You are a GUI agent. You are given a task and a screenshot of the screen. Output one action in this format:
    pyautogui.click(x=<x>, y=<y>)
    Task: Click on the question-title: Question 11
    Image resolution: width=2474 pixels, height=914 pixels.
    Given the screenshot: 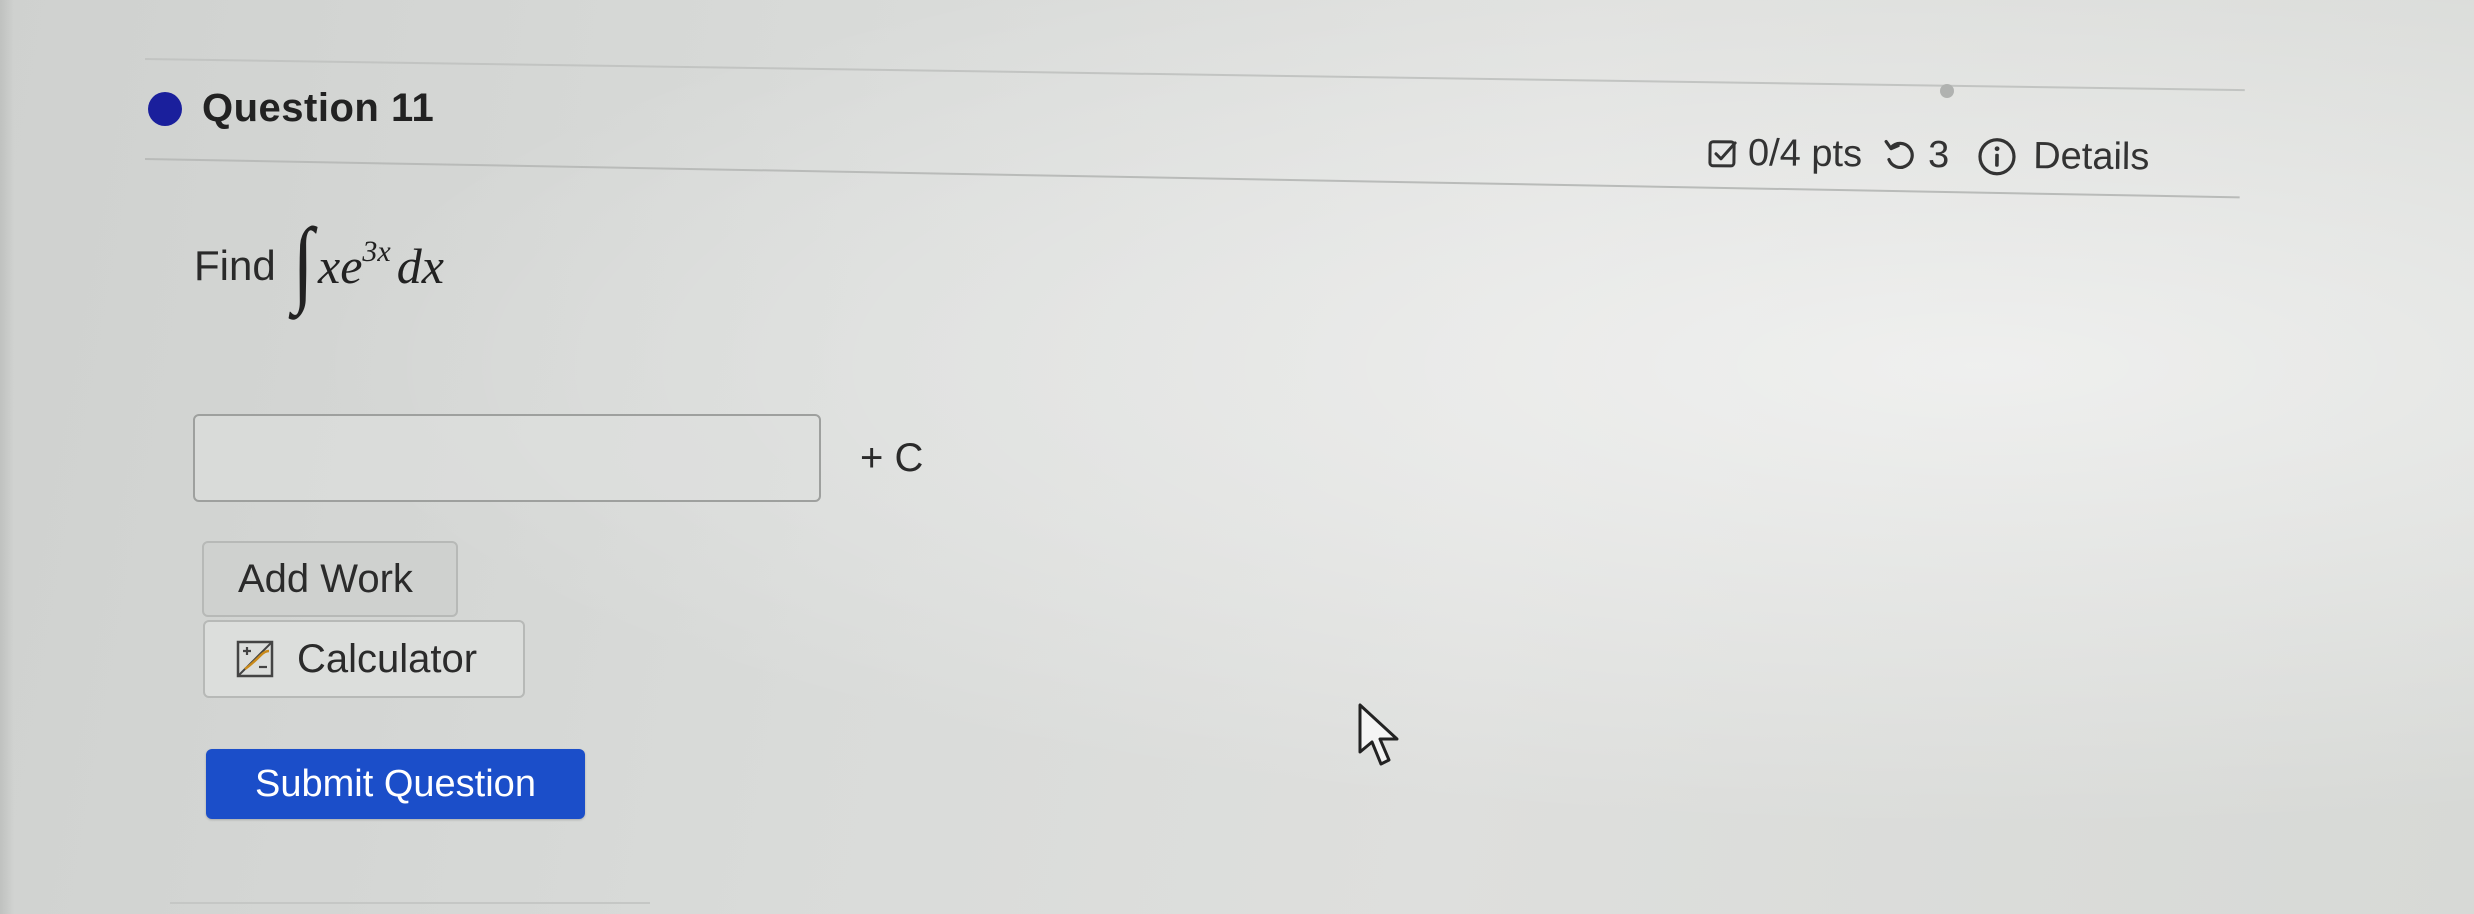 What is the action you would take?
    pyautogui.click(x=318, y=108)
    